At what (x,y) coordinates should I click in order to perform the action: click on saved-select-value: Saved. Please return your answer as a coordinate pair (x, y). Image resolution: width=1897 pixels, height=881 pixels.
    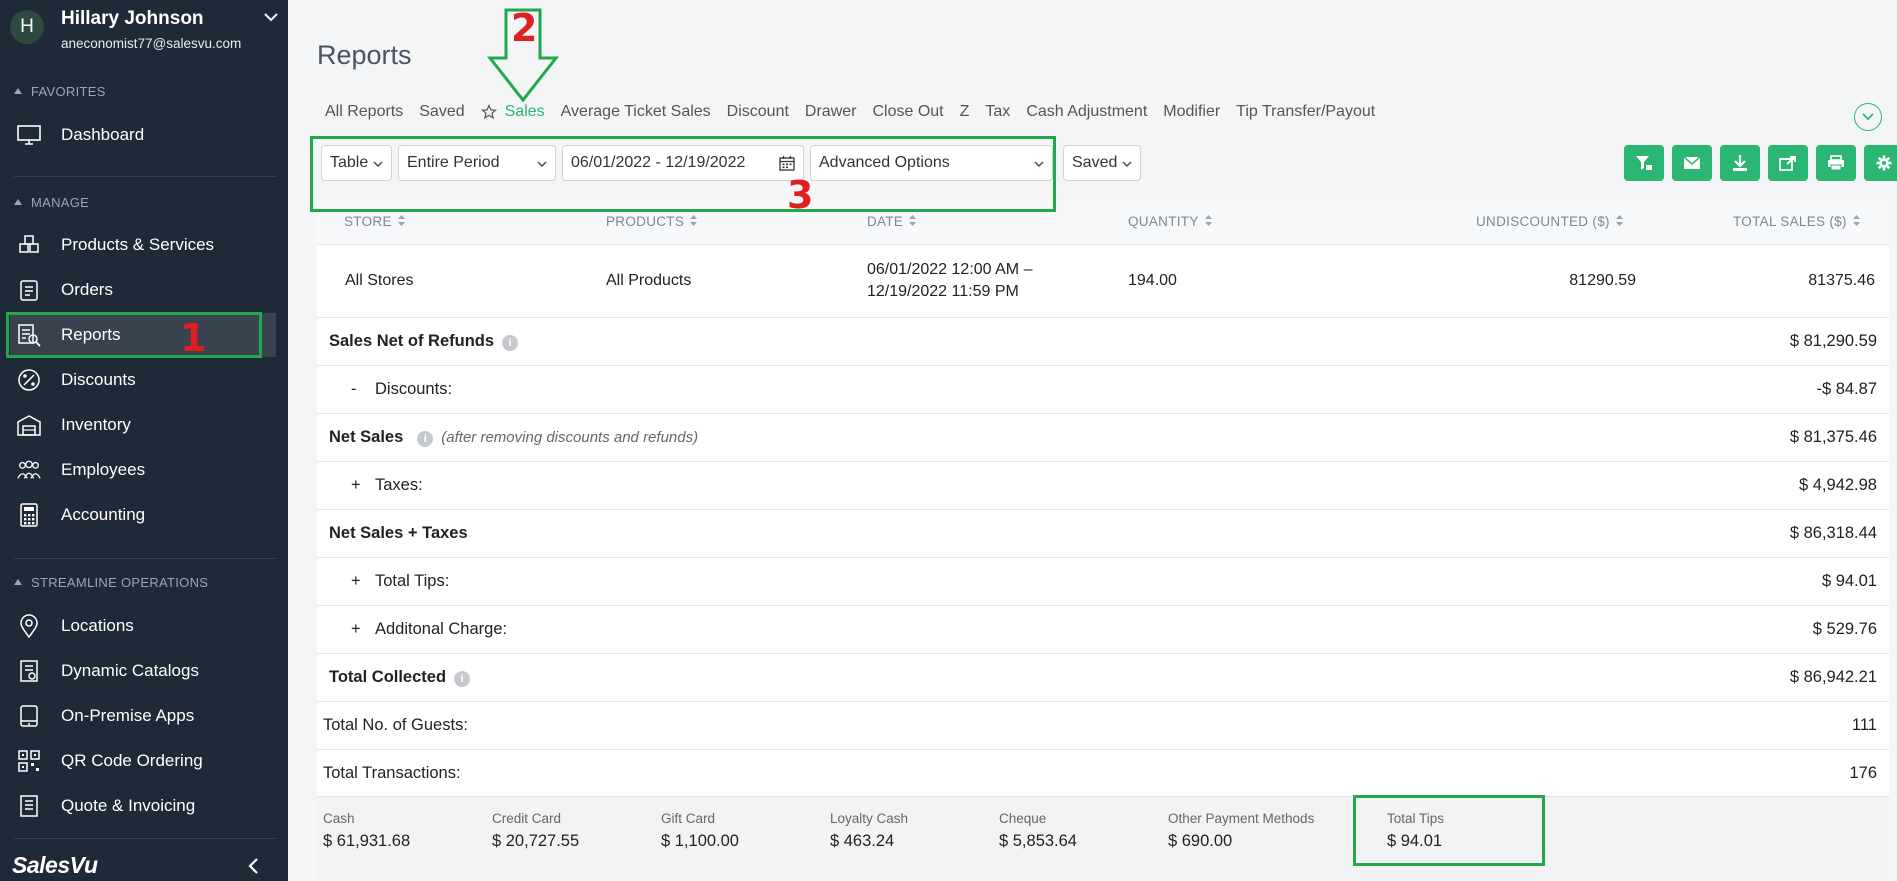
    Looking at the image, I should click on (1095, 162).